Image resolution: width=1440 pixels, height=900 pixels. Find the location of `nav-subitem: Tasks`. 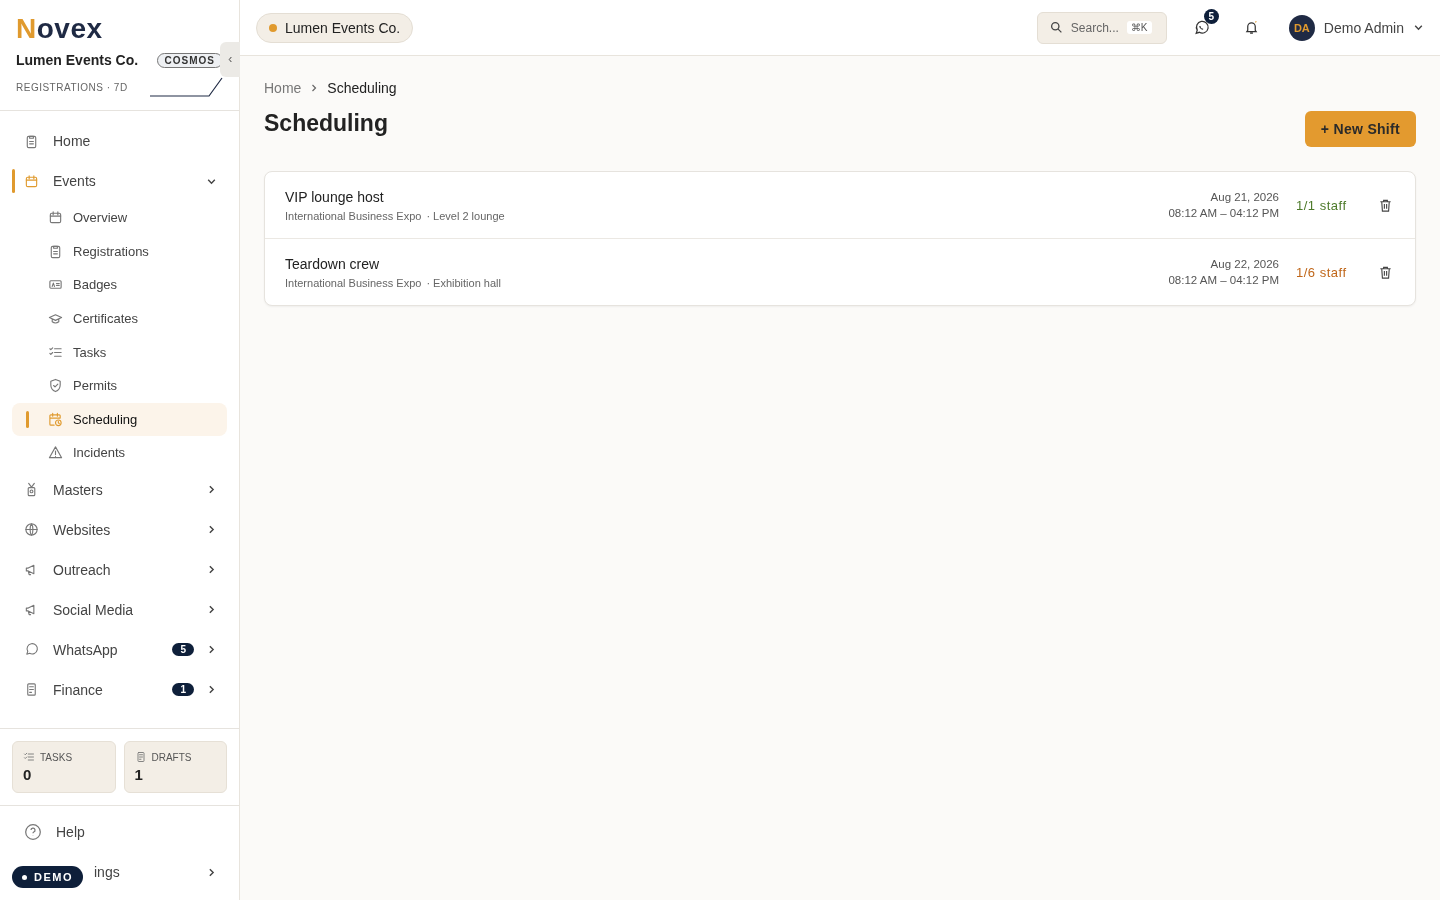

nav-subitem: Tasks is located at coordinates (119, 352).